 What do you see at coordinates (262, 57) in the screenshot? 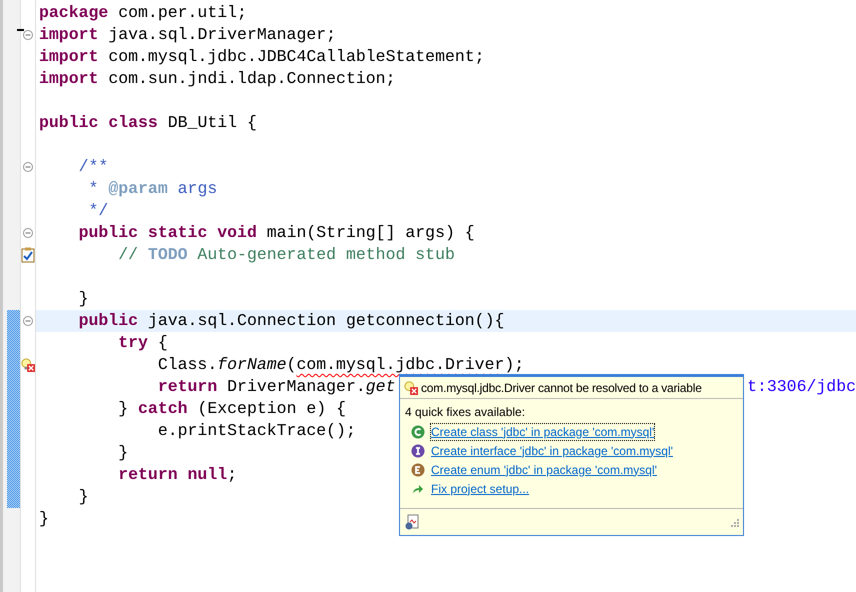
I see `code-line: import com.mysql.jdbc.JDBC4CallableStatement;` at bounding box center [262, 57].